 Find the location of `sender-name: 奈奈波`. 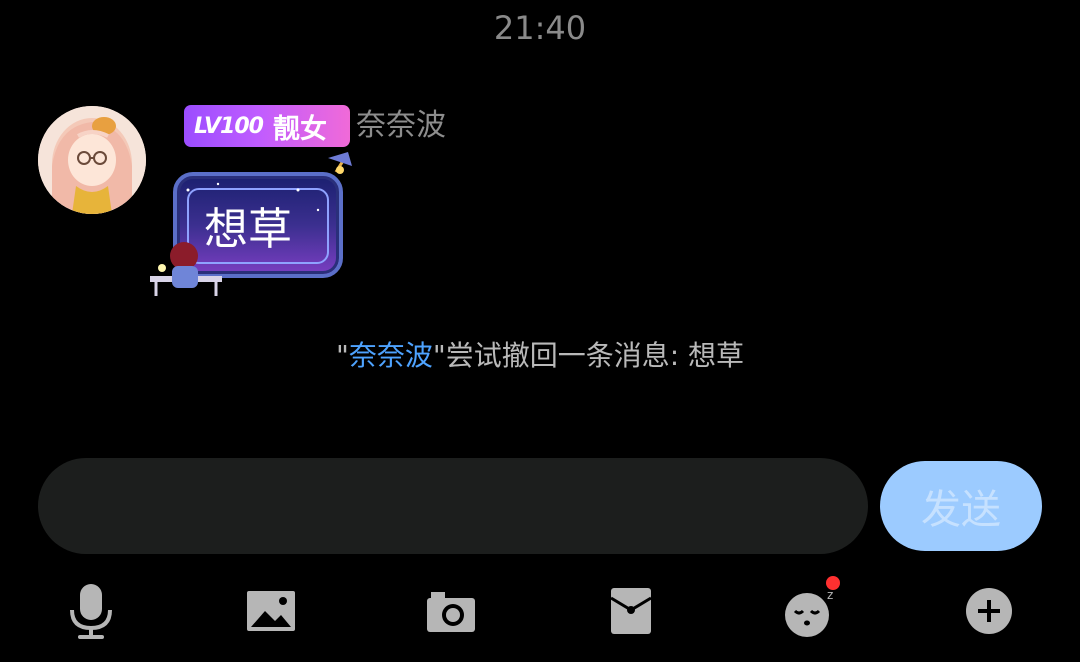

sender-name: 奈奈波 is located at coordinates (401, 125).